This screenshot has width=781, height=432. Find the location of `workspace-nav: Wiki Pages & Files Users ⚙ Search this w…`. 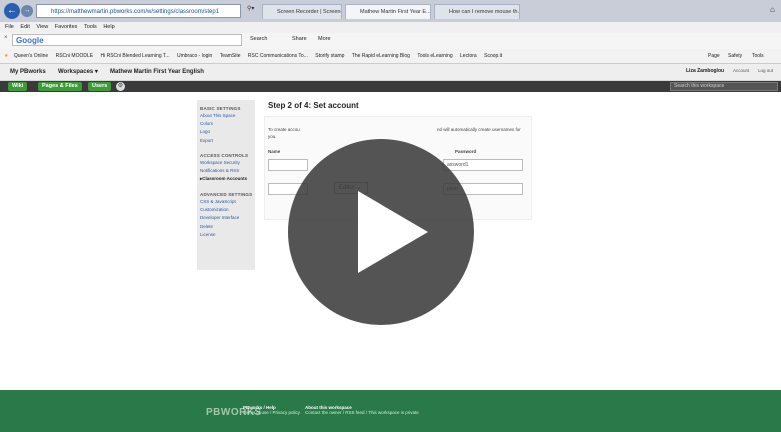

workspace-nav: Wiki Pages & Files Users ⚙ Search this w… is located at coordinates (390, 86).